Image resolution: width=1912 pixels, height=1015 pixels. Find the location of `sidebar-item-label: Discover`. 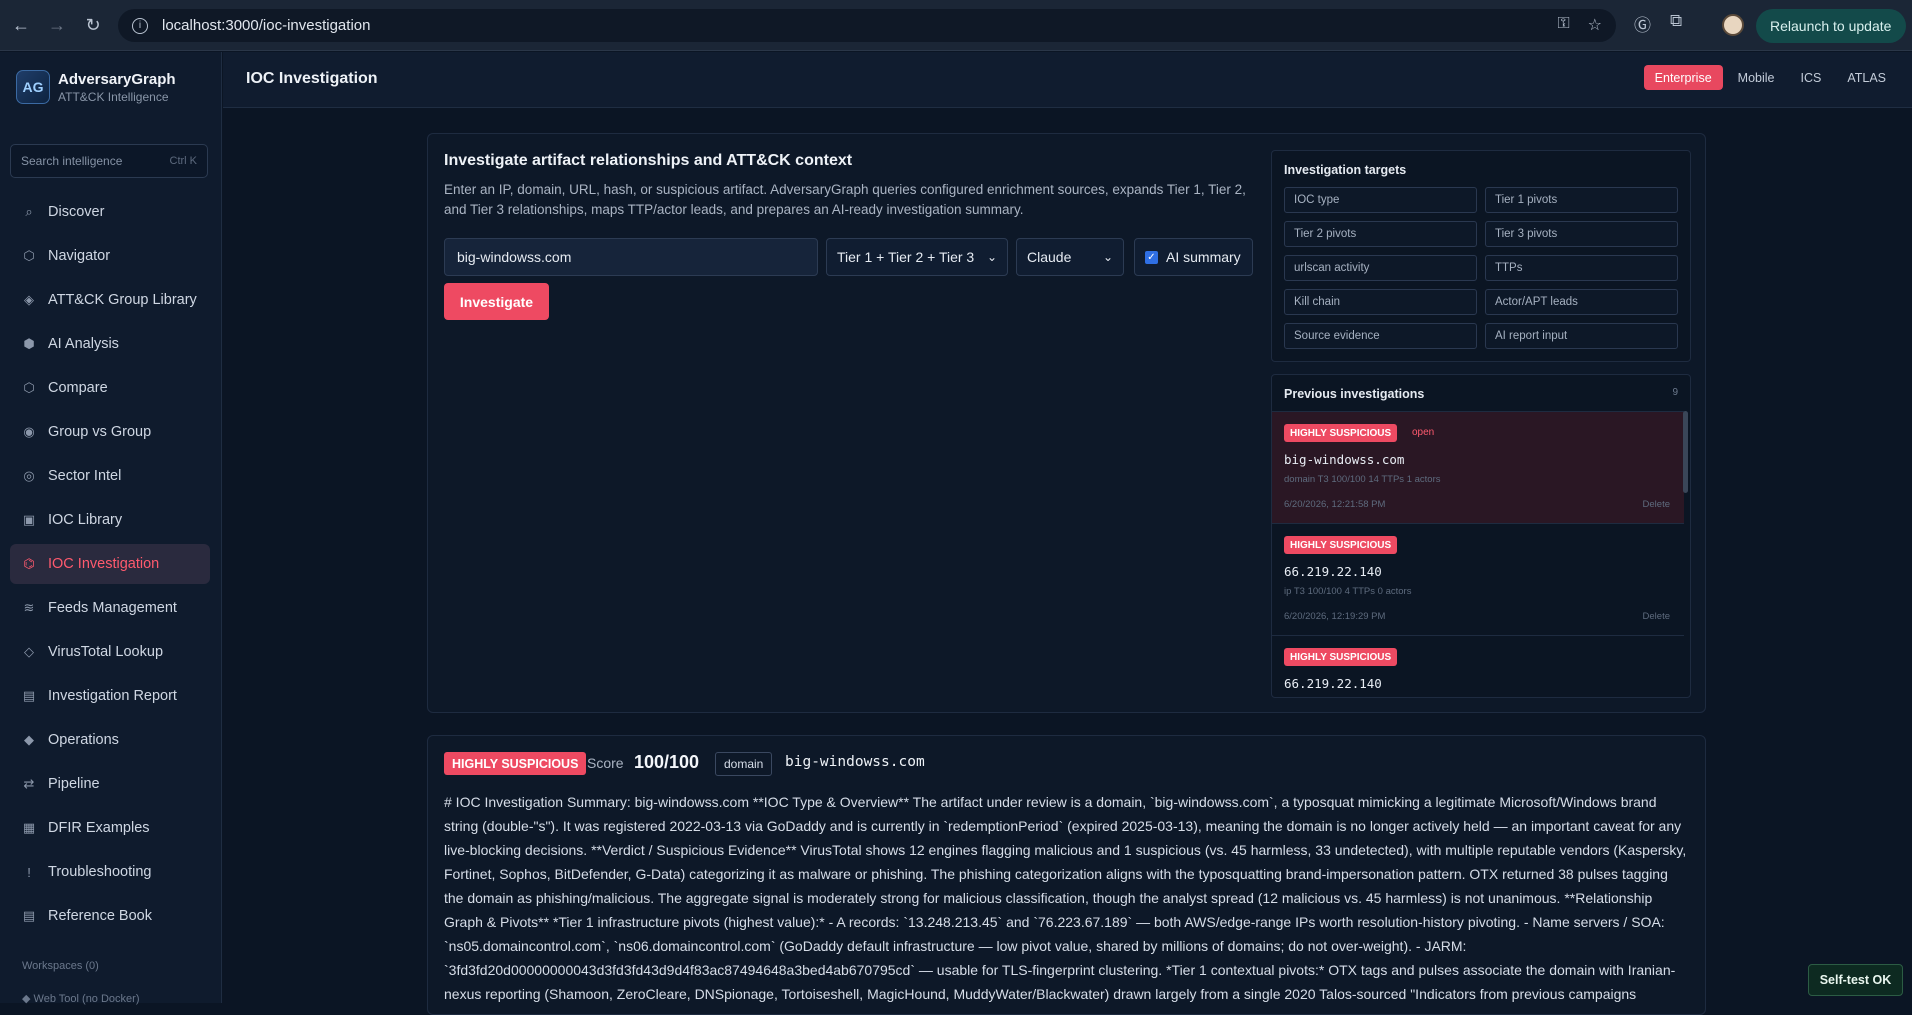

sidebar-item-label: Discover is located at coordinates (76, 212).